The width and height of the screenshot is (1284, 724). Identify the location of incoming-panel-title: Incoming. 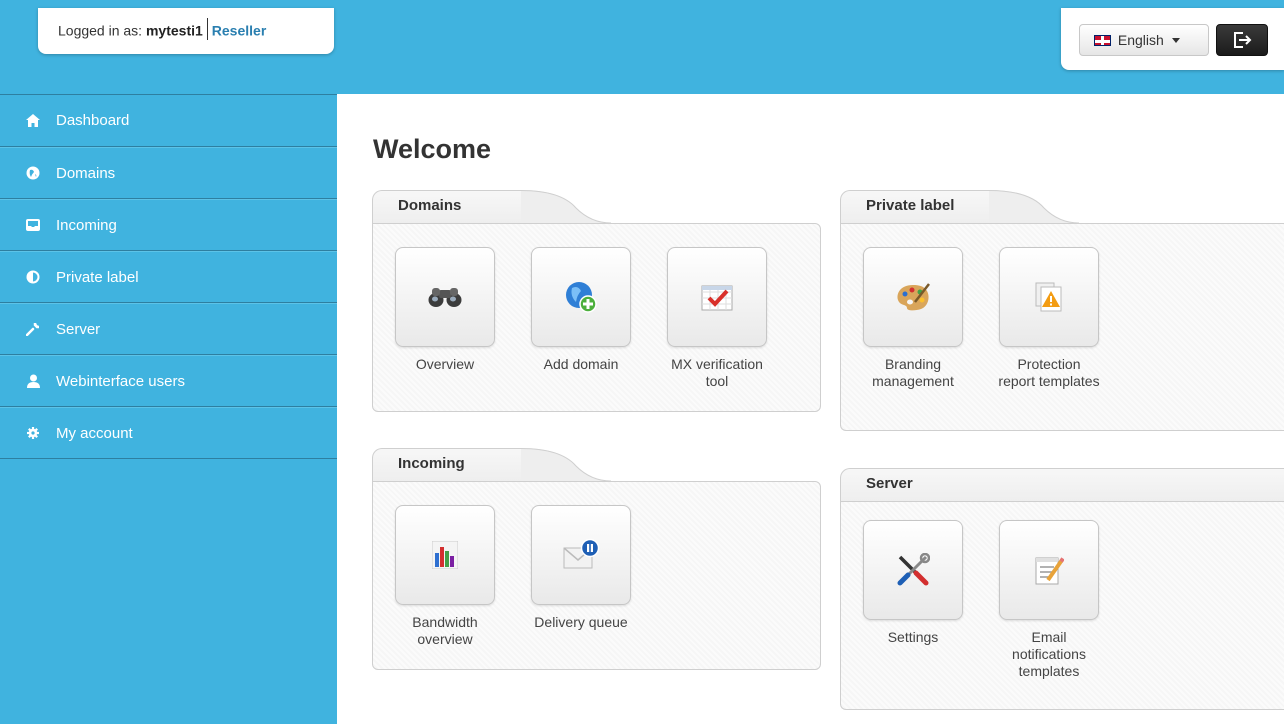
(447, 465).